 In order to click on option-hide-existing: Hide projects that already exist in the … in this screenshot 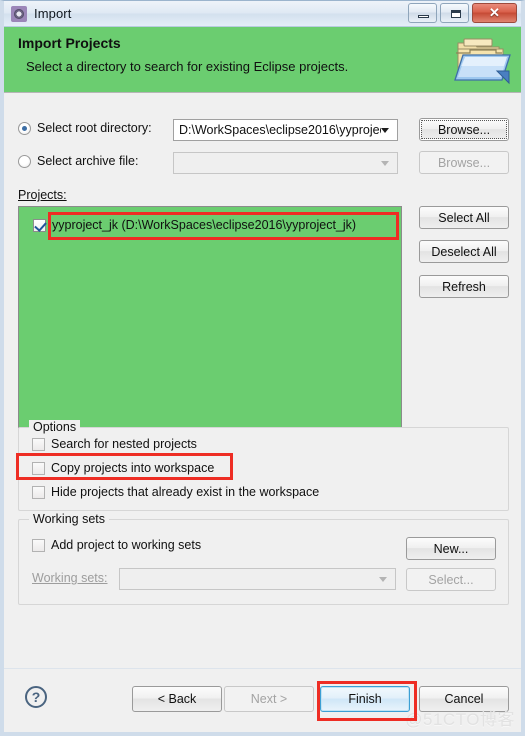, I will do `click(175, 492)`.